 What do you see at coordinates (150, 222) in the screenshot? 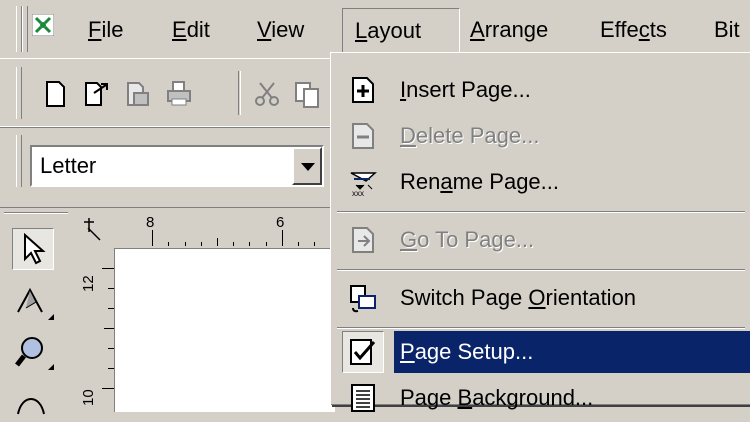
I see `ruler-label-8: 8` at bounding box center [150, 222].